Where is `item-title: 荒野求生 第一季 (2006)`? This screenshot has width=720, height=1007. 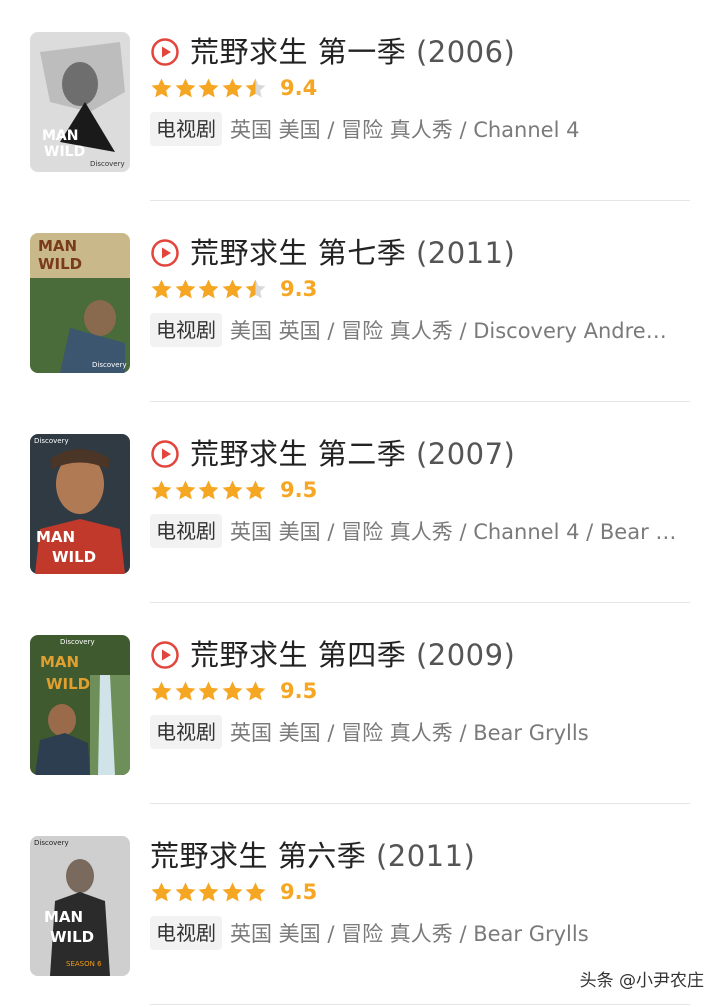 item-title: 荒野求生 第一季 (2006) is located at coordinates (352, 52).